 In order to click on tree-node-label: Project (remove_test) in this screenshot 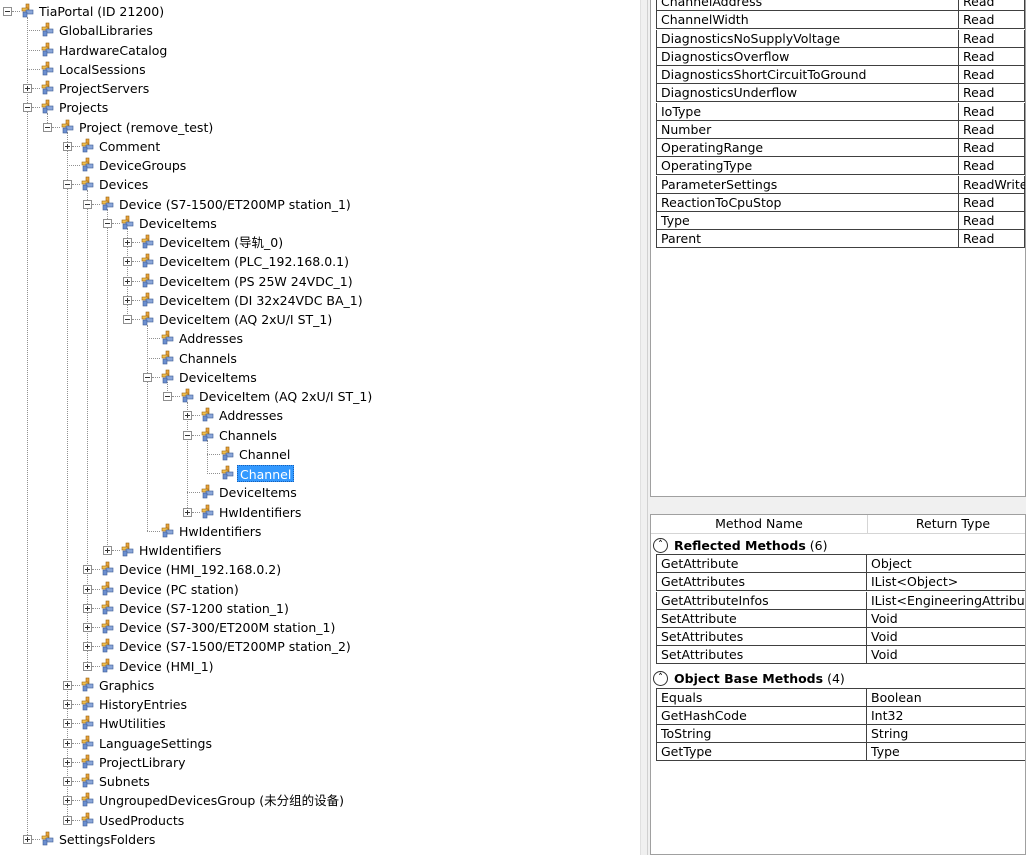, I will do `click(146, 127)`.